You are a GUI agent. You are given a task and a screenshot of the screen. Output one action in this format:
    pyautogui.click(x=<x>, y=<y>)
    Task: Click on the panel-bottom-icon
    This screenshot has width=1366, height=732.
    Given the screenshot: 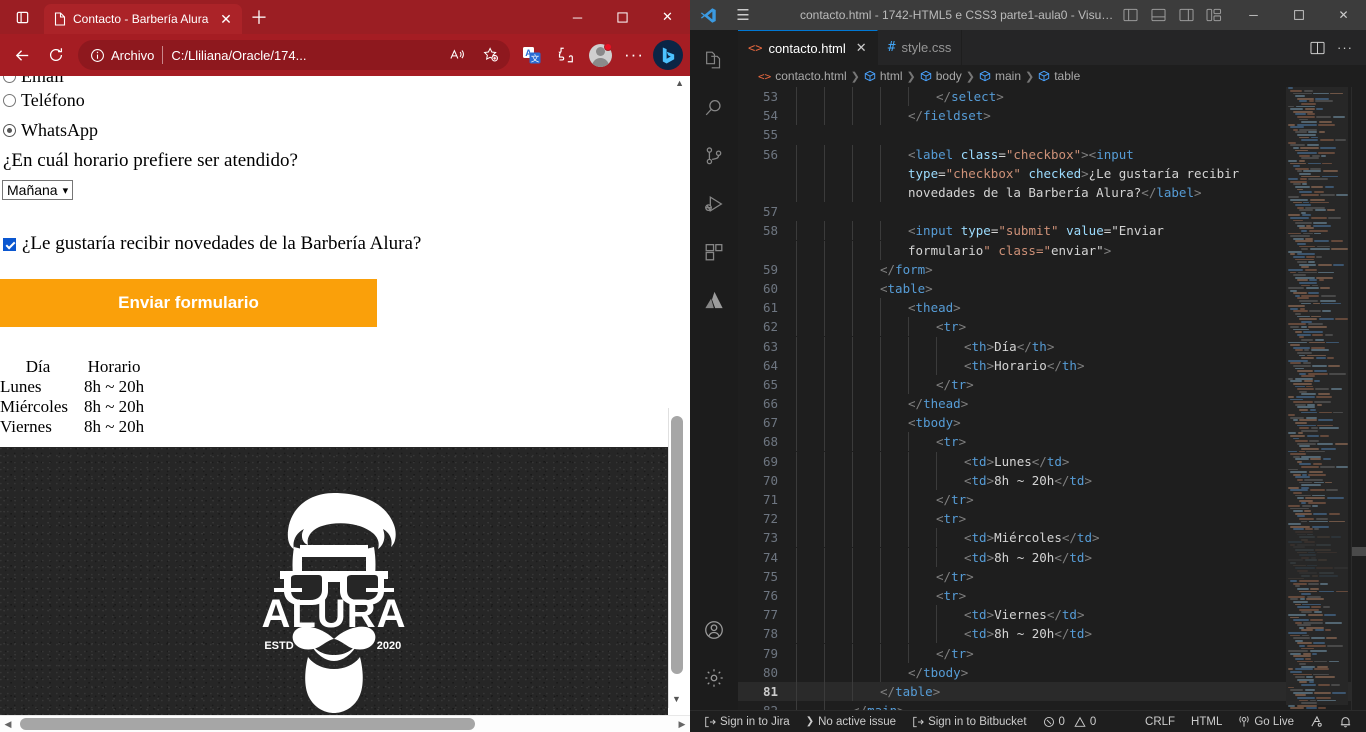 What is the action you would take?
    pyautogui.click(x=1158, y=15)
    